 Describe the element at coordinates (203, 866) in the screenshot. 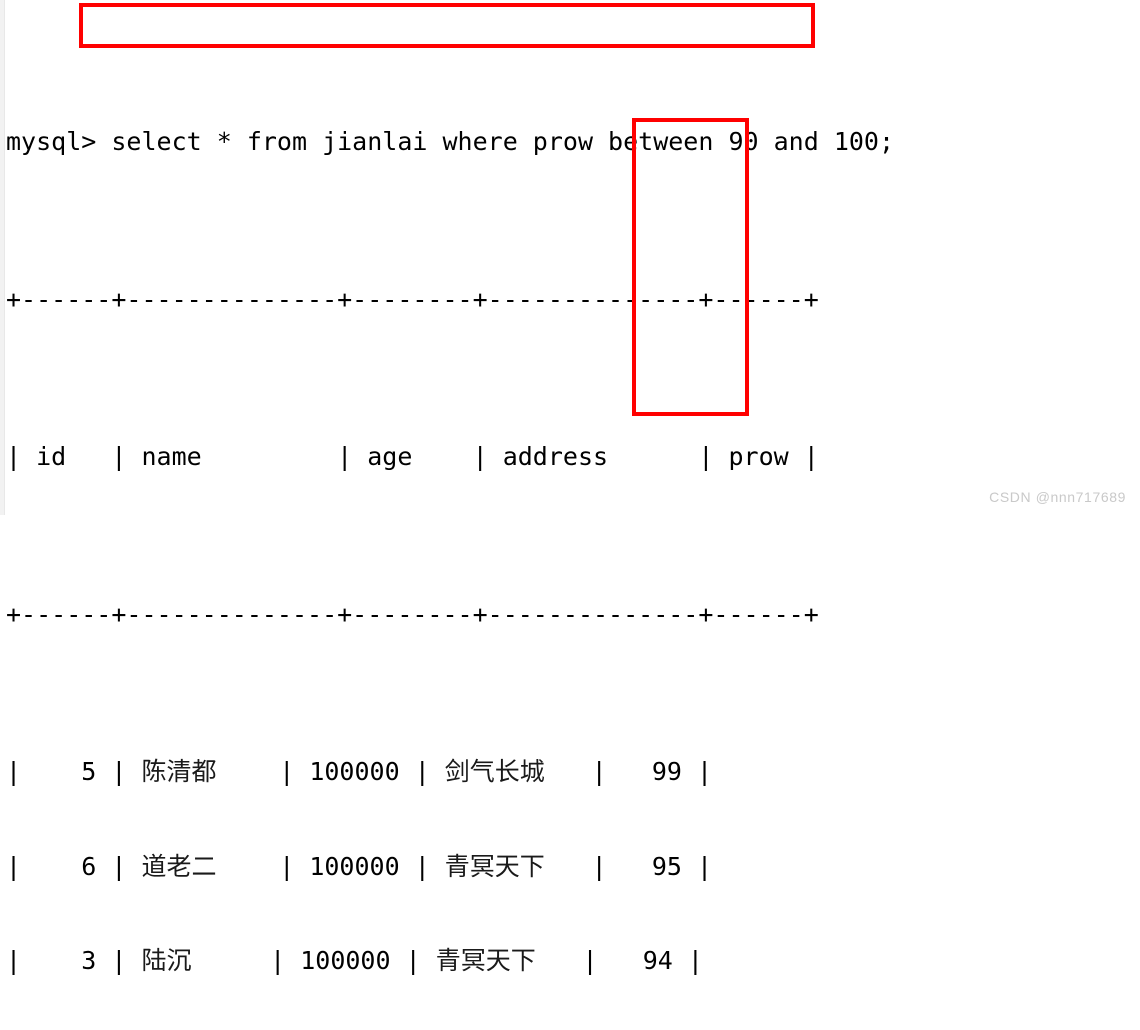

I see `cell-name: 道老二` at that location.